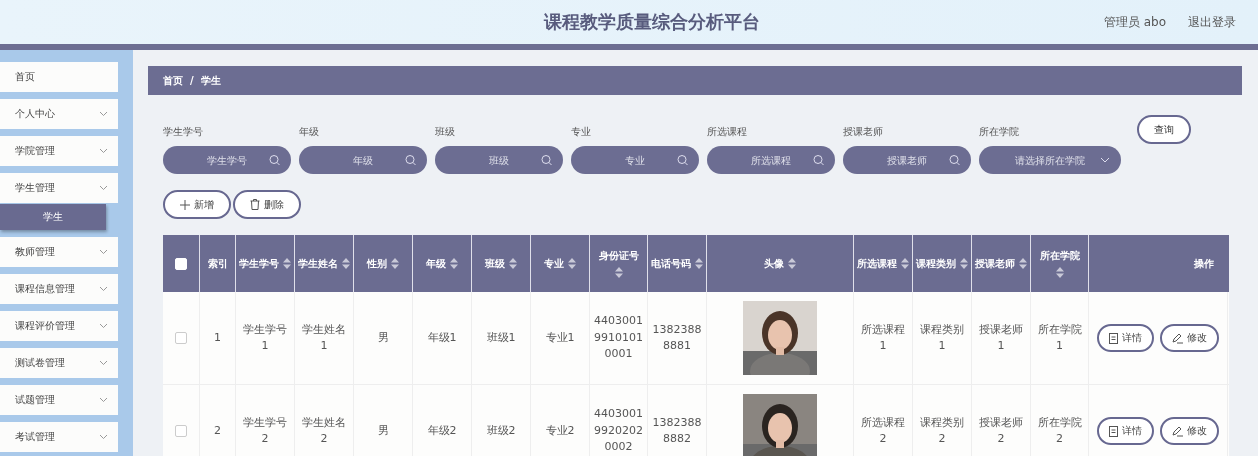 This screenshot has width=1258, height=456. I want to click on table-cell-text: 课程类别1, so click(942, 337).